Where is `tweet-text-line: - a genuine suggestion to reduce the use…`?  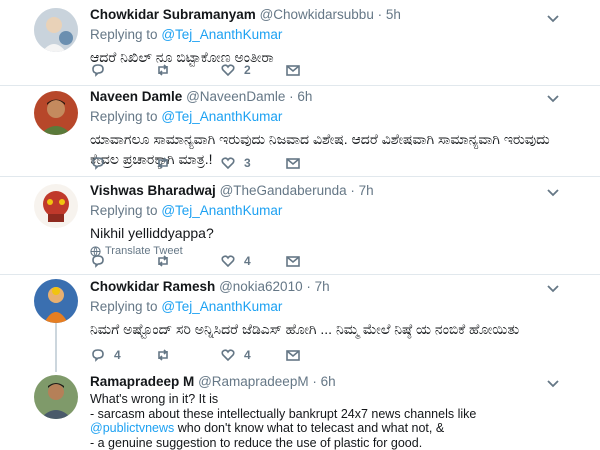
tweet-text-line: - a genuine suggestion to reduce the use… is located at coordinates (256, 442).